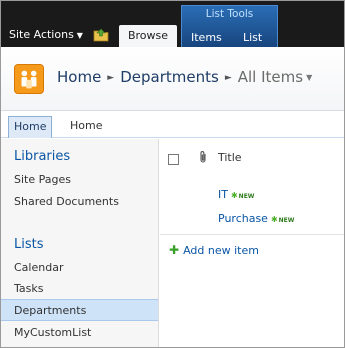 The height and width of the screenshot is (348, 345). What do you see at coordinates (79, 77) in the screenshot?
I see `breadcrumb-home: Home` at bounding box center [79, 77].